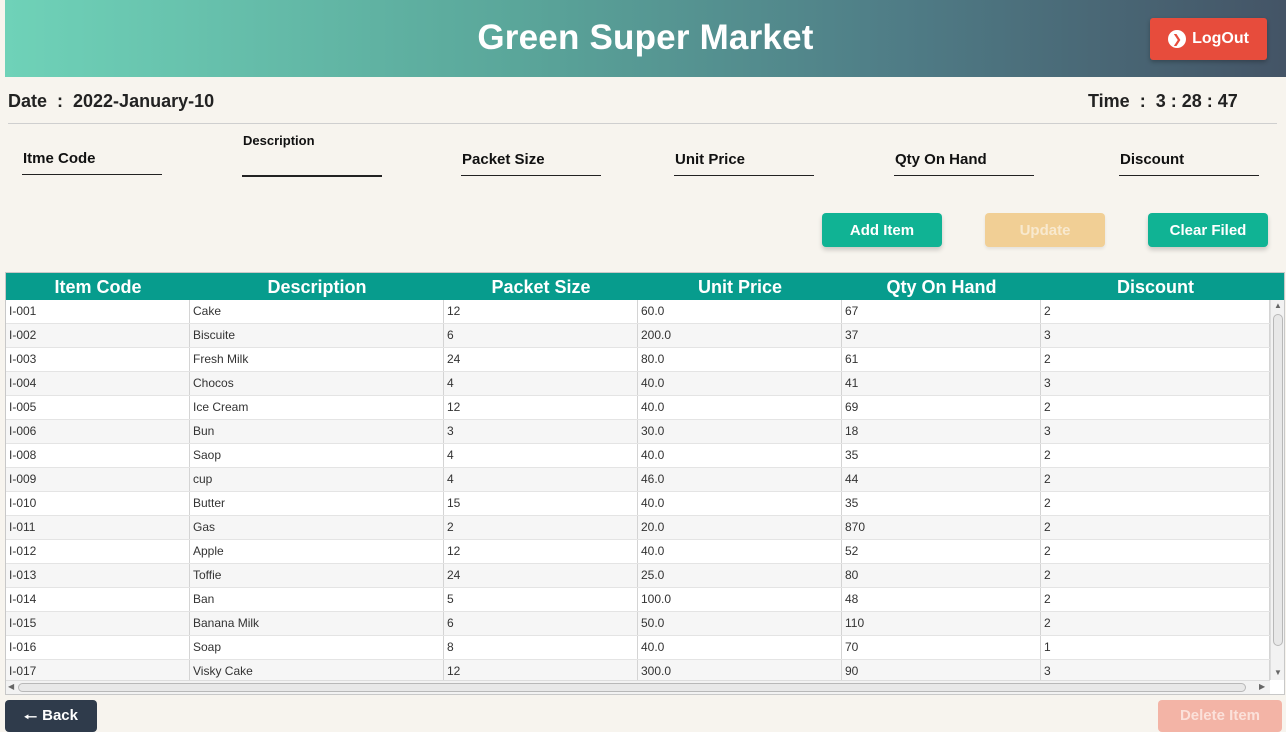 This screenshot has height=732, width=1286. Describe the element at coordinates (1177, 39) in the screenshot. I see `chevron-right-circle-icon: ❯` at that location.